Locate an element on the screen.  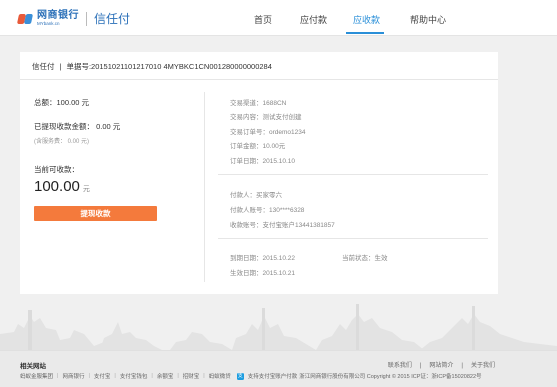
vertical-divider is located at coordinates (204, 187).